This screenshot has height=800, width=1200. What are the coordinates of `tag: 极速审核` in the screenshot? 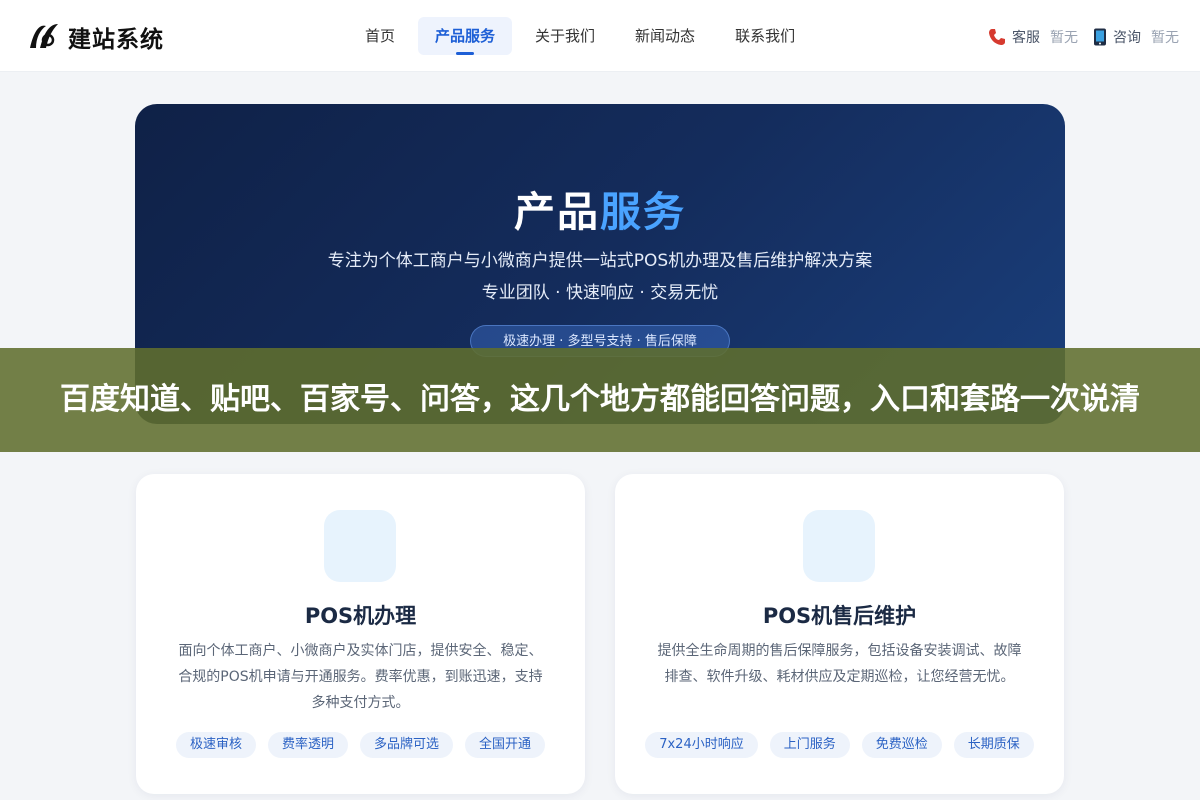 It's located at (215, 745).